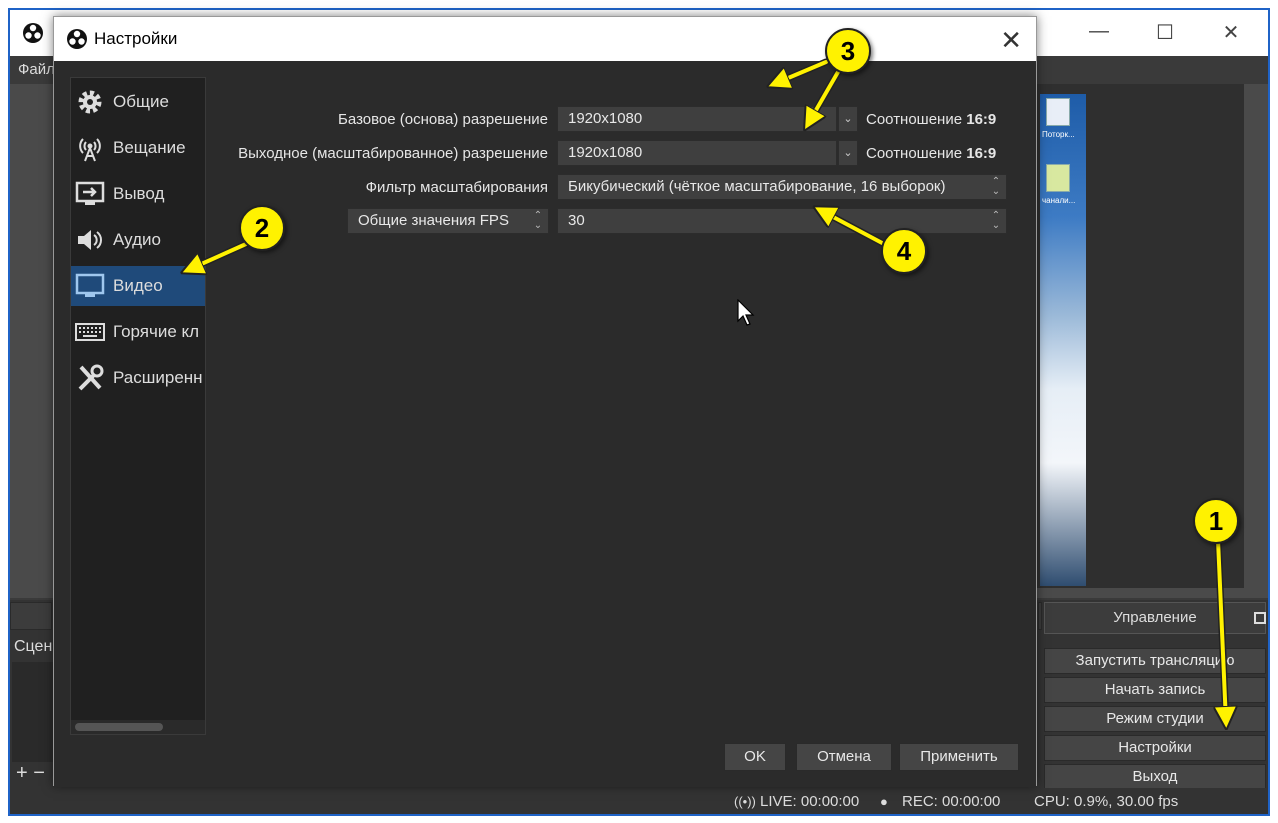 The width and height of the screenshot is (1278, 823). Describe the element at coordinates (1155, 777) in the screenshot. I see `exit-button: Выход` at that location.